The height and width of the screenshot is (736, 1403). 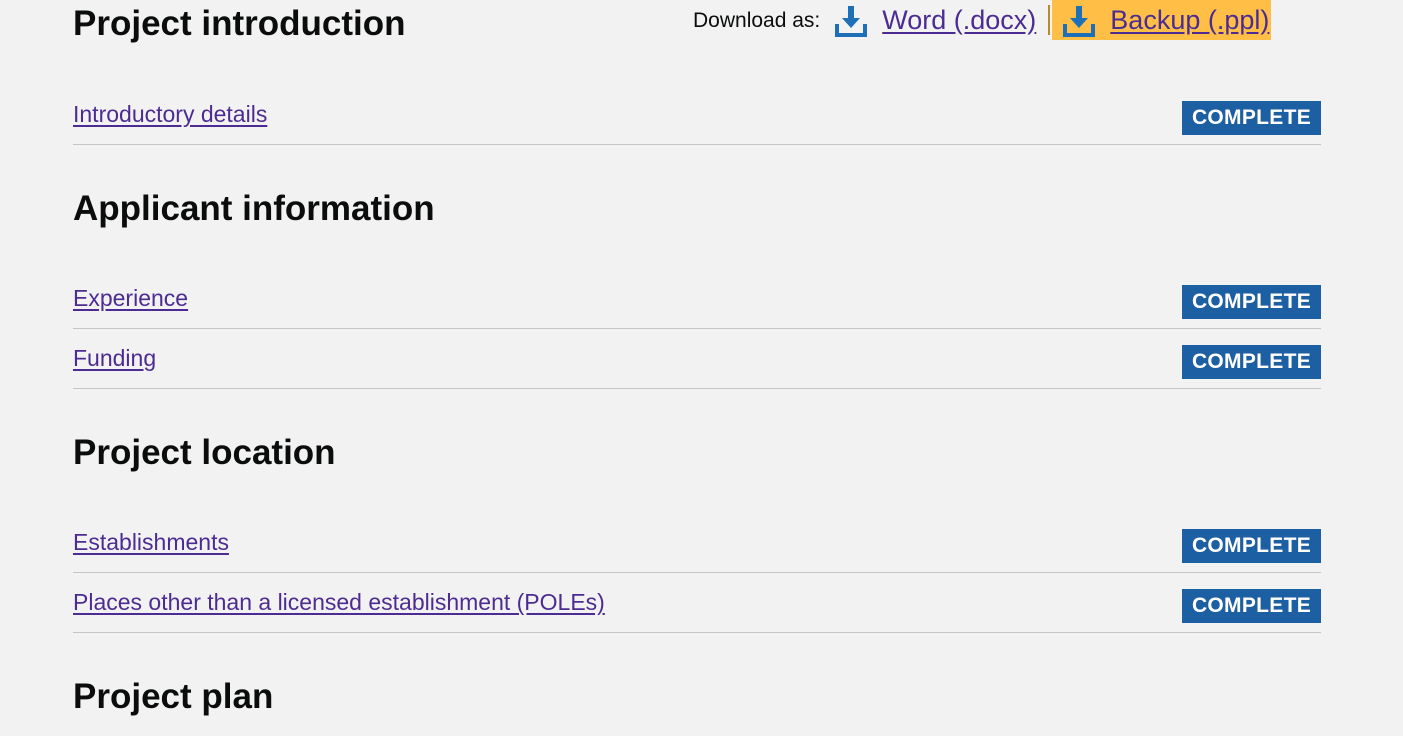 I want to click on task-link-establishments: Establishments, so click(x=151, y=543).